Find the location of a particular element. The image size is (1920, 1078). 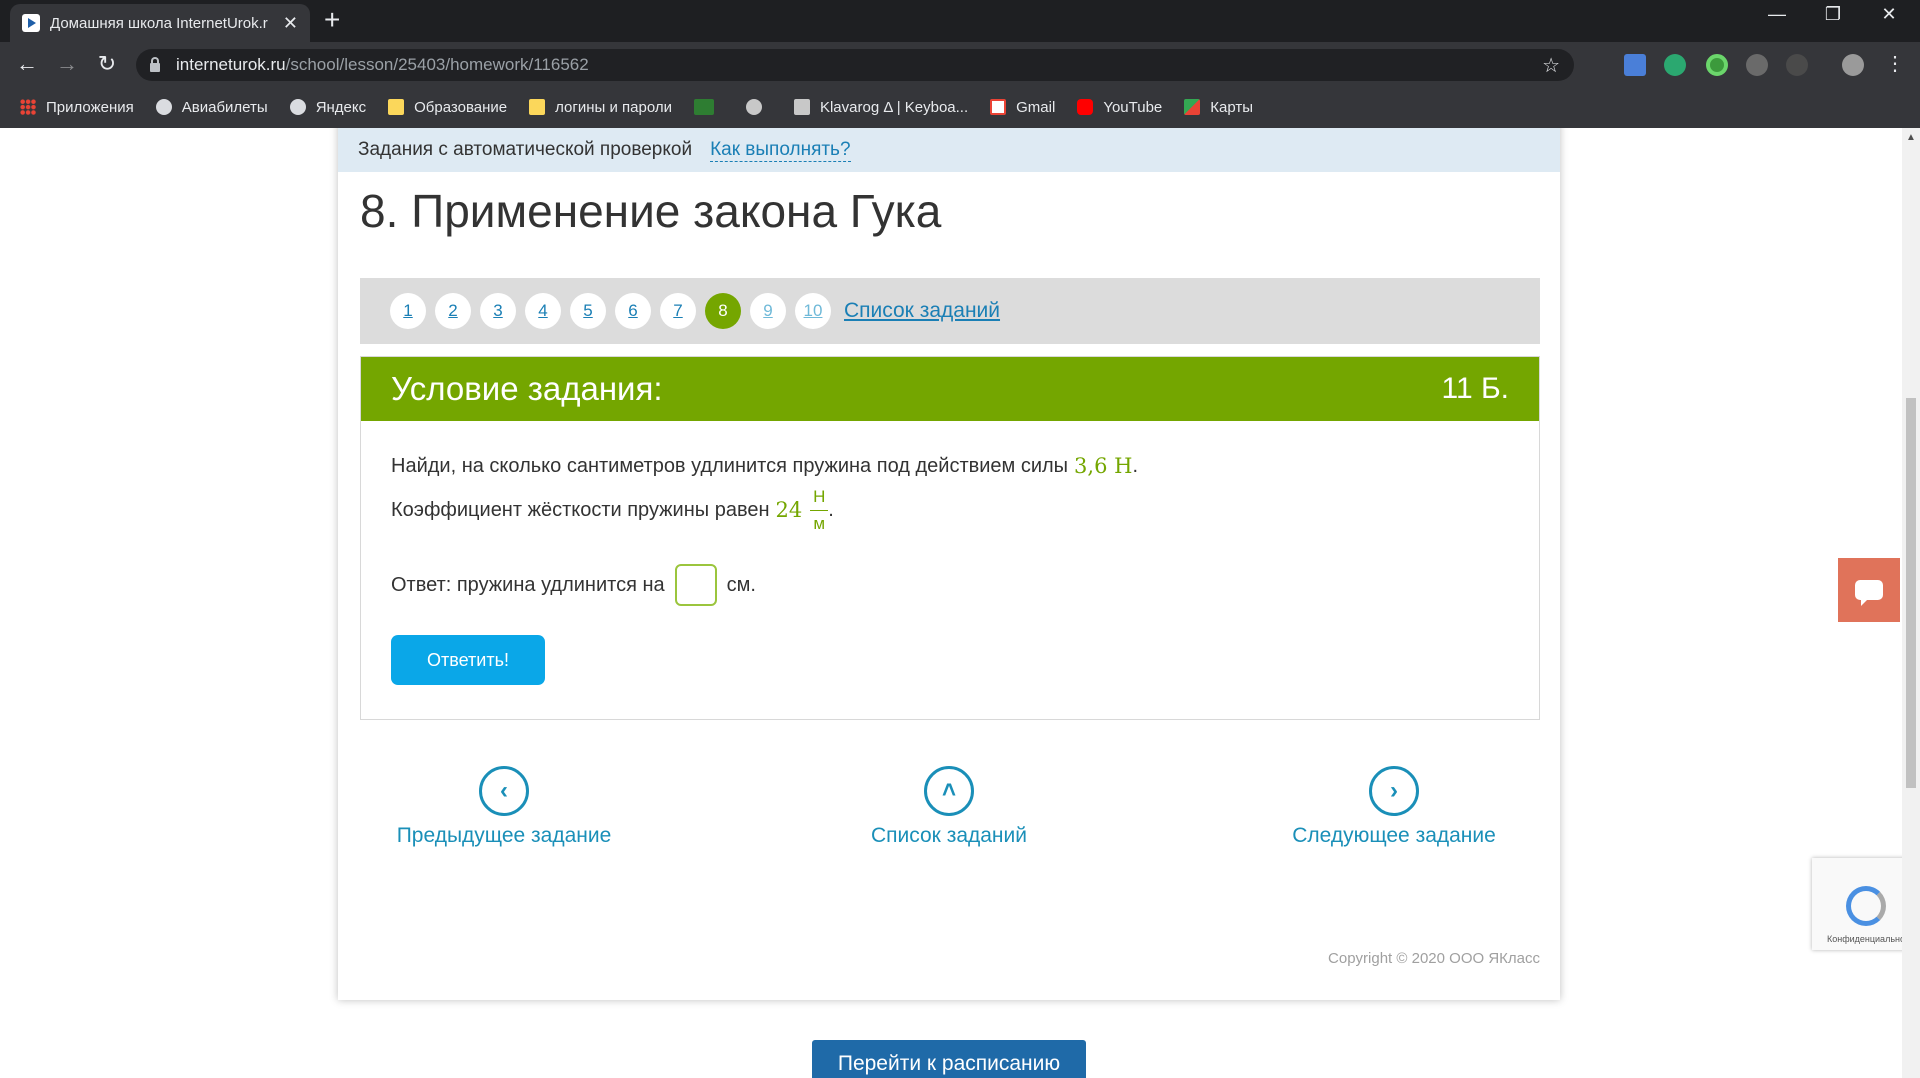

new-tab-icon: + is located at coordinates (332, 20).